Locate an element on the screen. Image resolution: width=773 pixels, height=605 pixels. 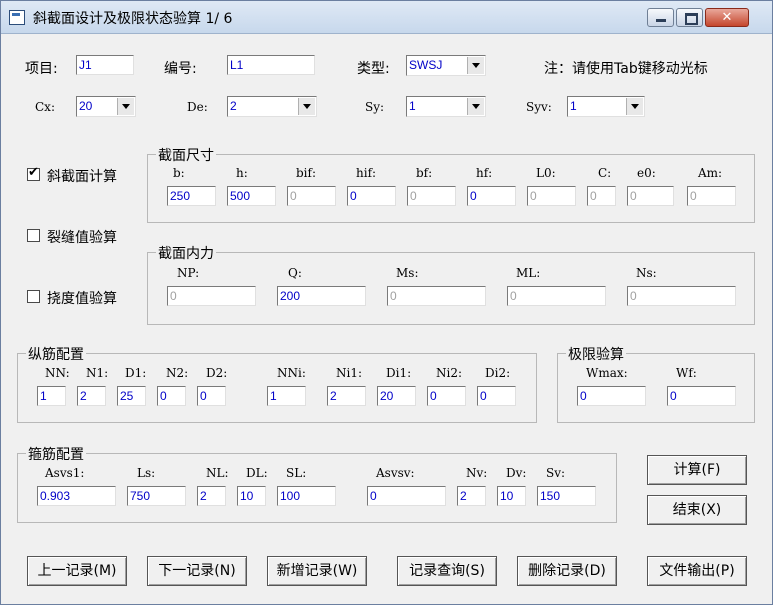
close-icon: ✕ is located at coordinates (727, 17).